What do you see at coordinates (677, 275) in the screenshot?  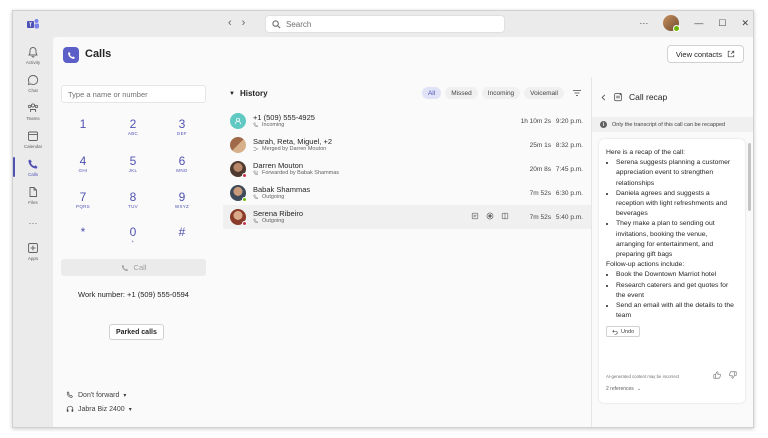 I see `followup-point: Book the Downtown Marriot hotel` at bounding box center [677, 275].